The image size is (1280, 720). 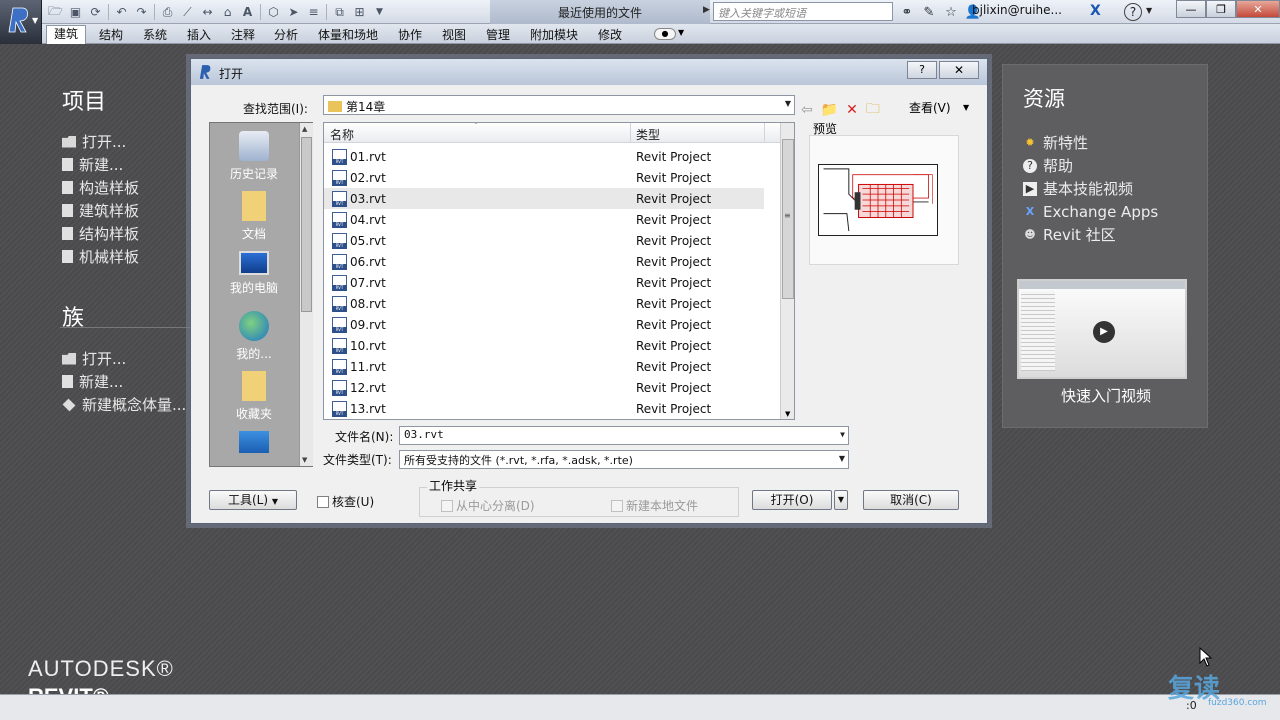 I want to click on ribbon-minimize-icon: ●, so click(x=665, y=34).